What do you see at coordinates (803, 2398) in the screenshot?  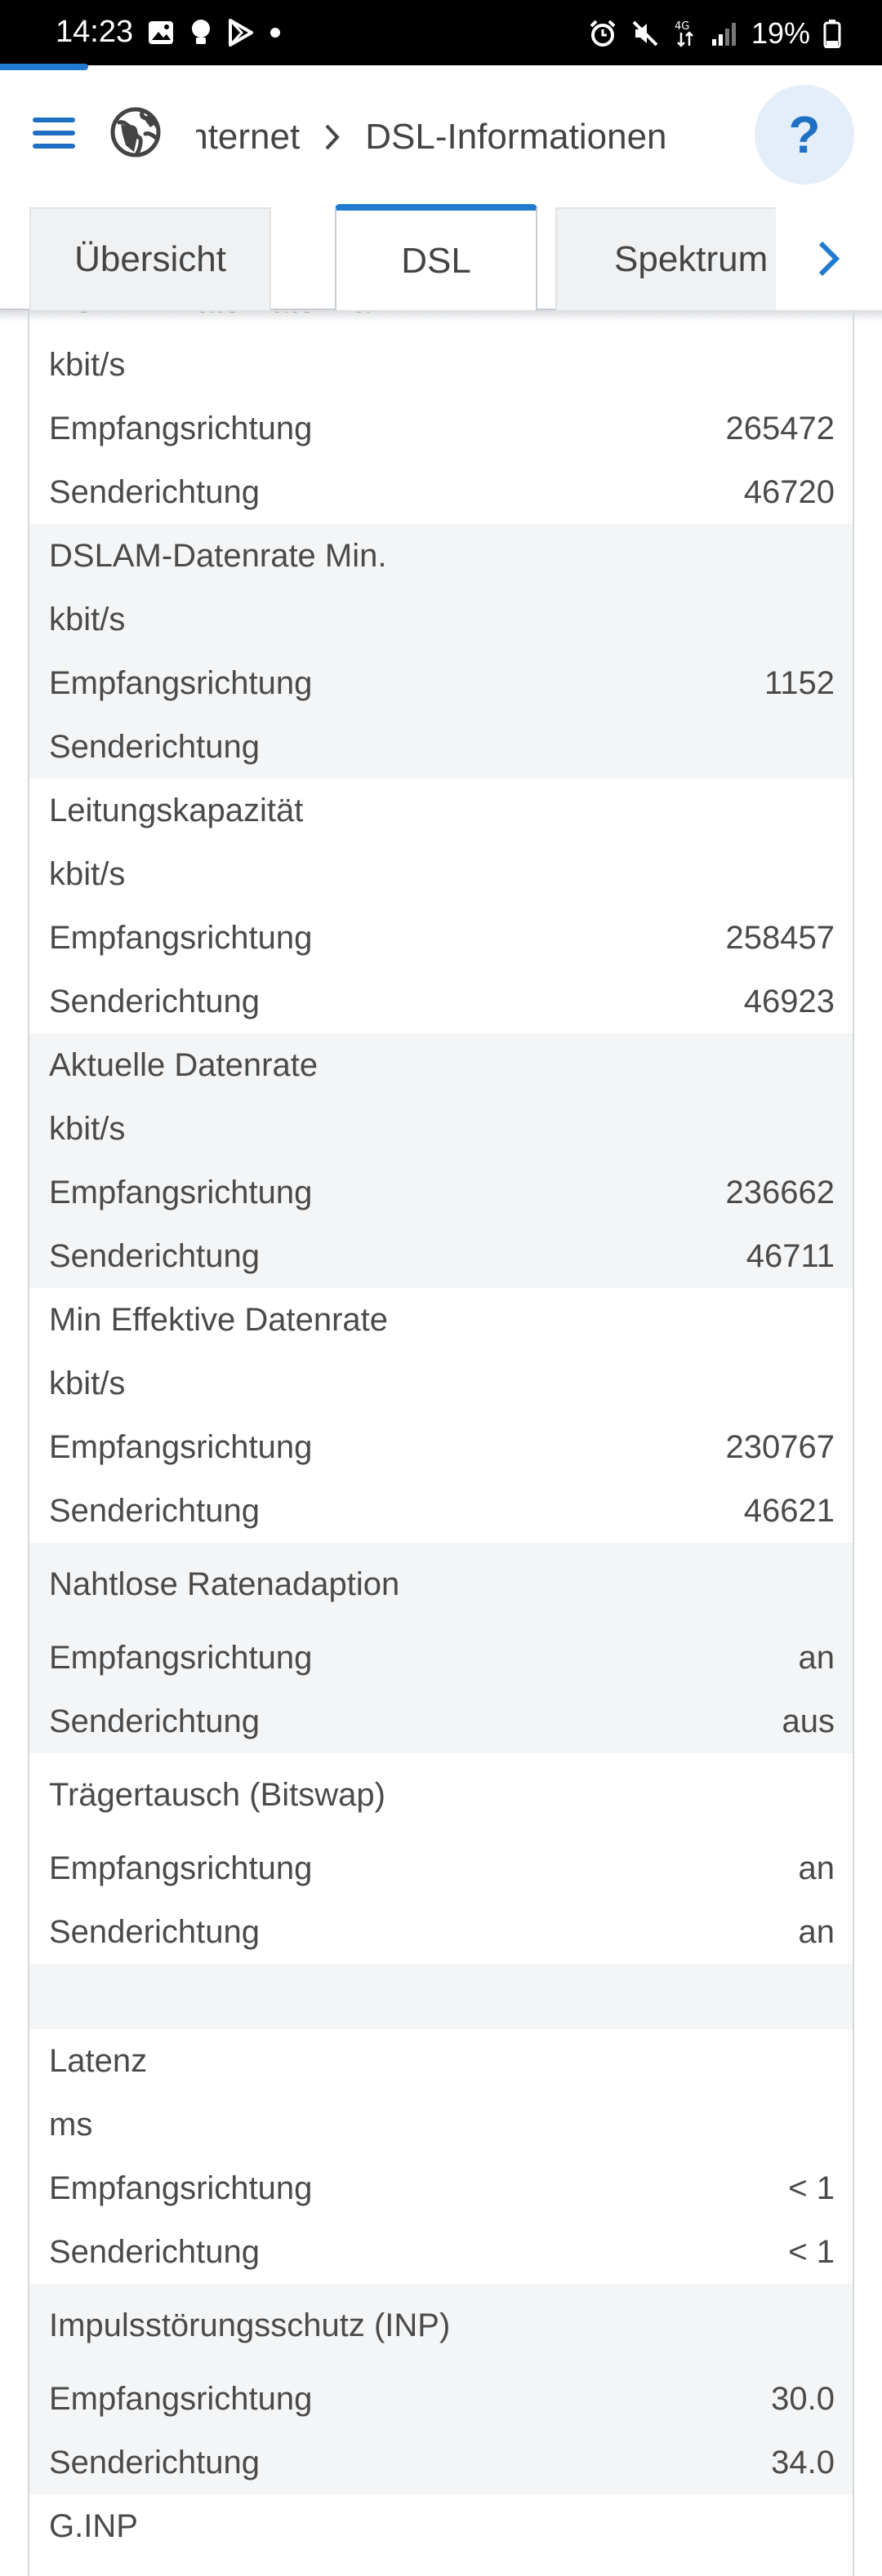 I see `row-value: 30.0` at bounding box center [803, 2398].